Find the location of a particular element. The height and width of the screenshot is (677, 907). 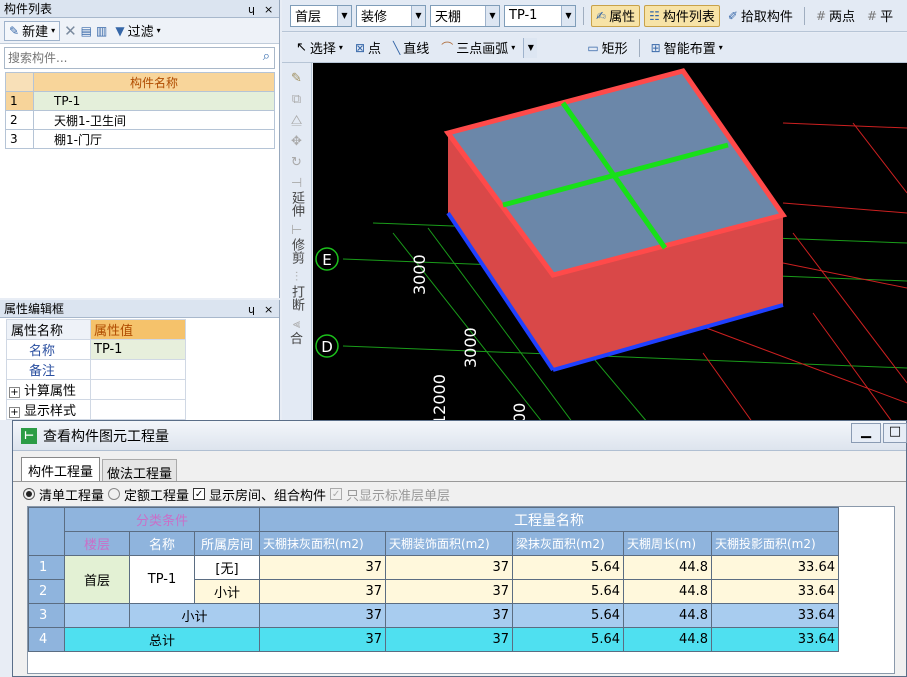

filter-label: 过滤 is located at coordinates (140, 32).